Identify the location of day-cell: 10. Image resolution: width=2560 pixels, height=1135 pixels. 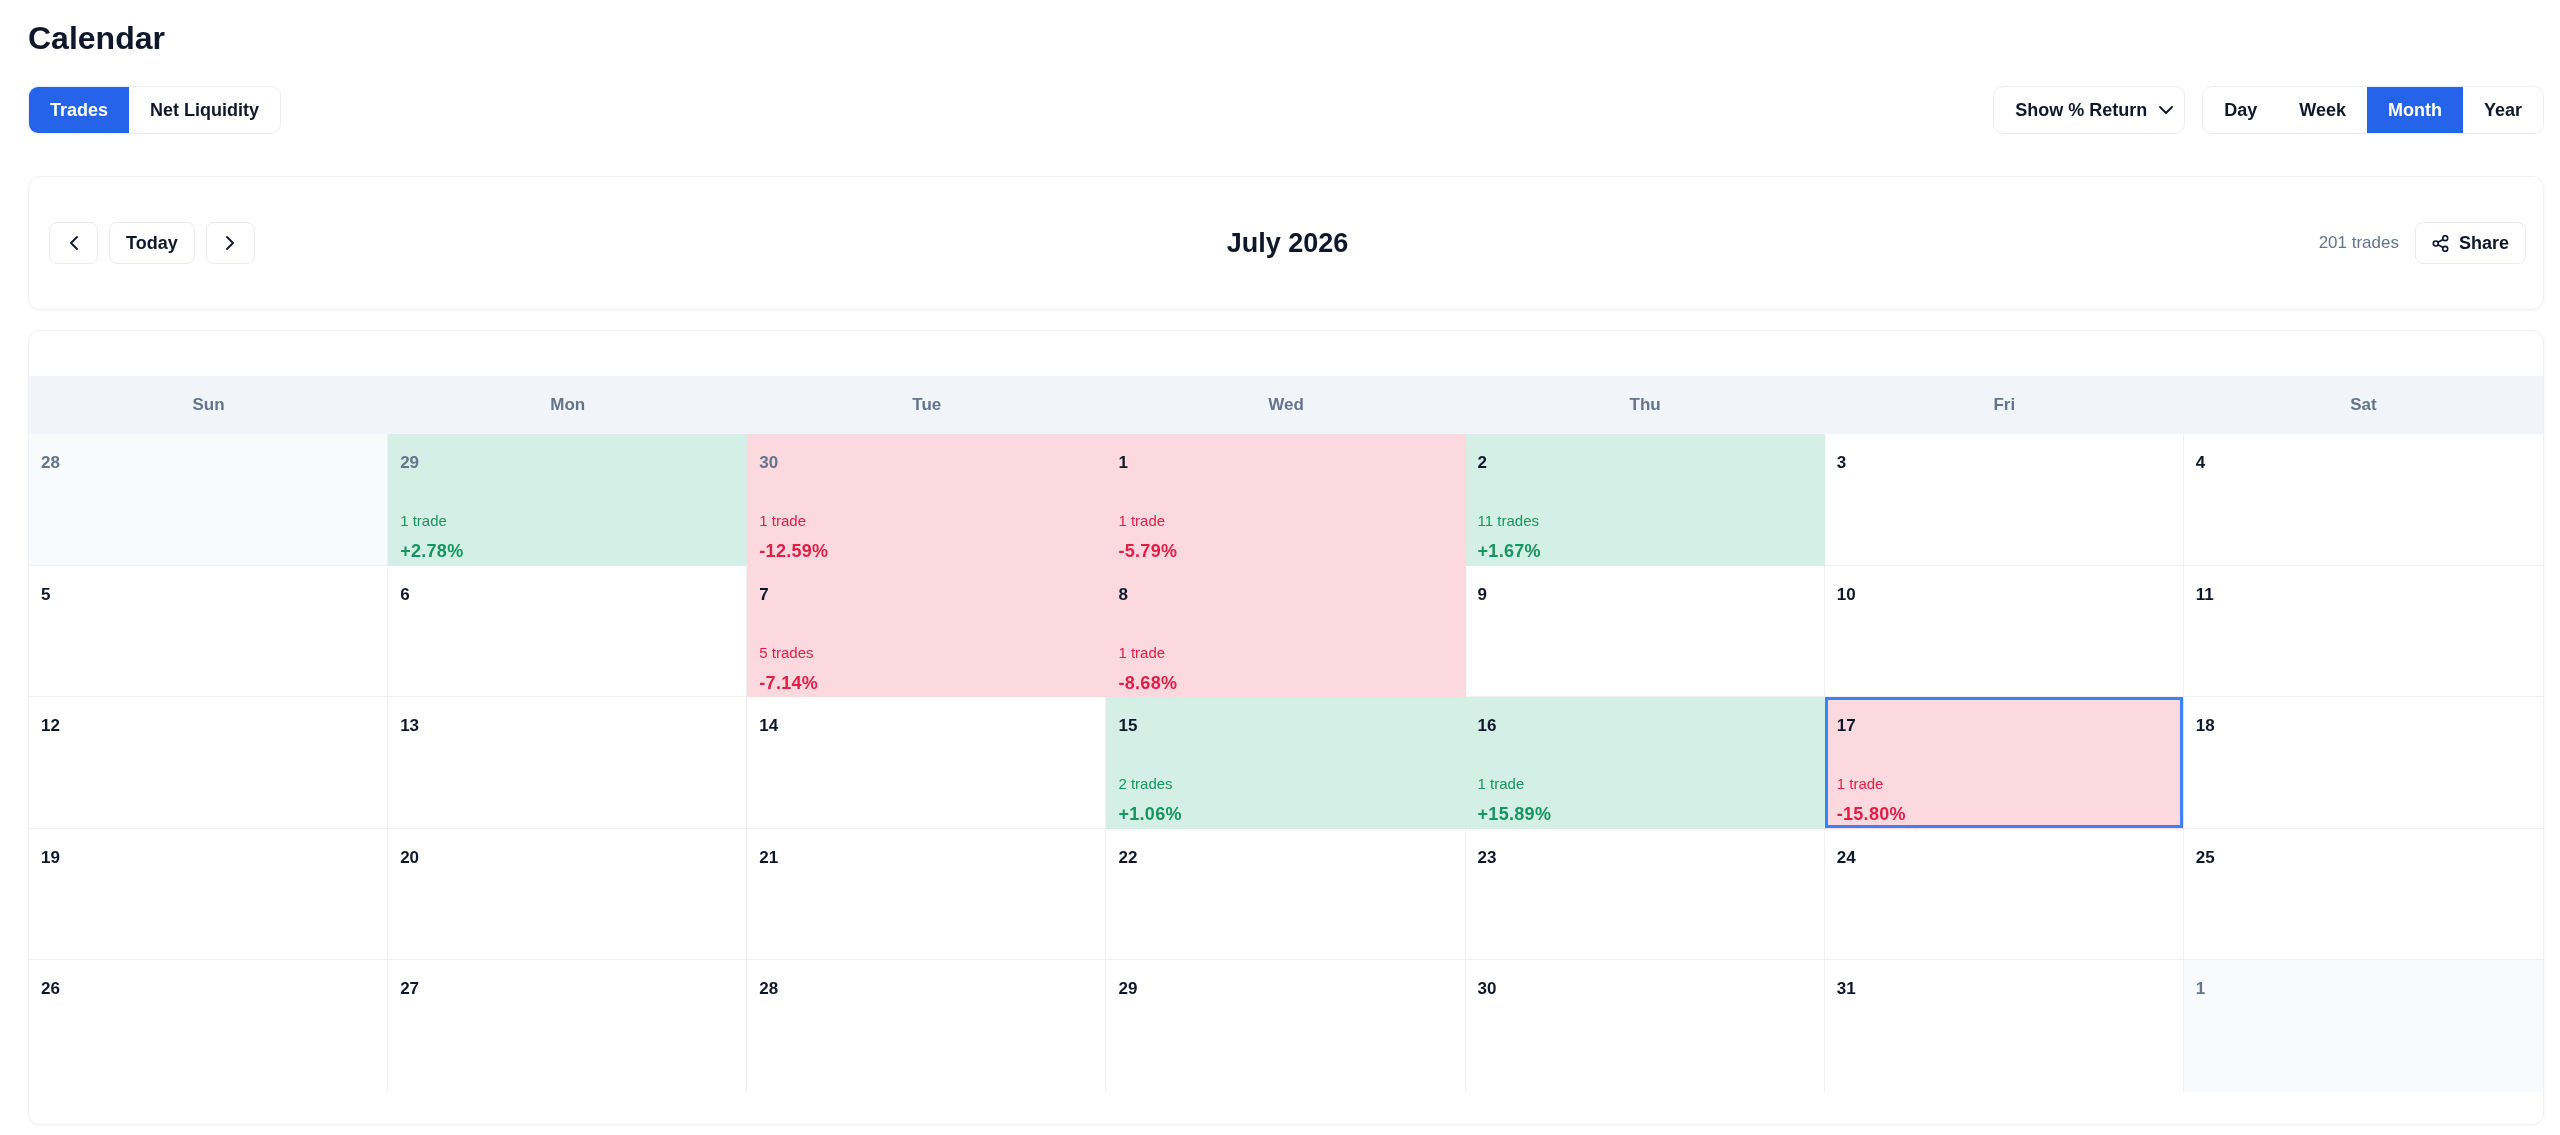
(2004, 631).